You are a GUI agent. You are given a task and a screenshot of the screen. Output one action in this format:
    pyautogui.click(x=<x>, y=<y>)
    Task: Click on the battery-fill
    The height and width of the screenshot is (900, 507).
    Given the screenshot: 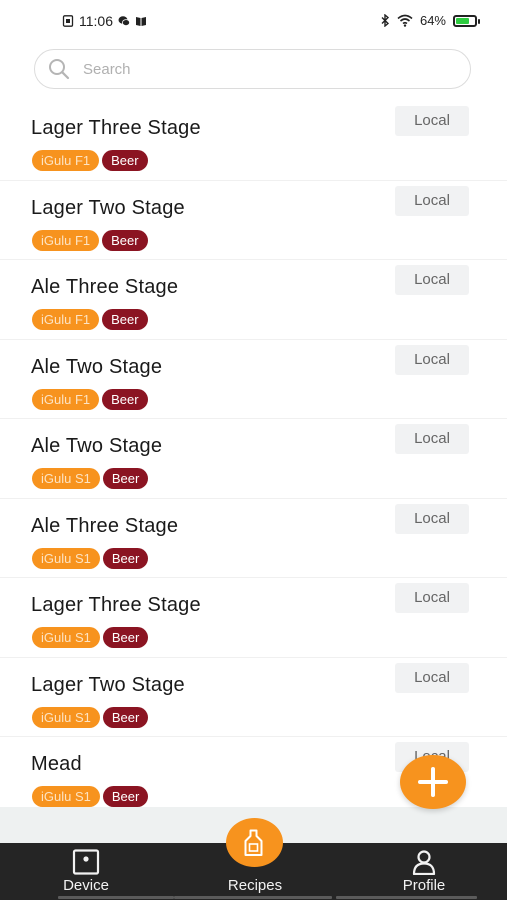 What is the action you would take?
    pyautogui.click(x=462, y=20)
    